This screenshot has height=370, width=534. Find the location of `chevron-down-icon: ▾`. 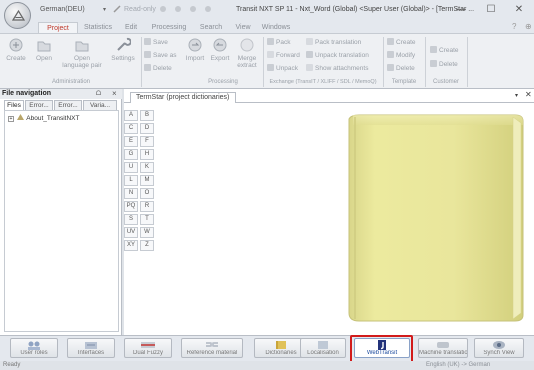

chevron-down-icon: ▾ is located at coordinates (104, 10).